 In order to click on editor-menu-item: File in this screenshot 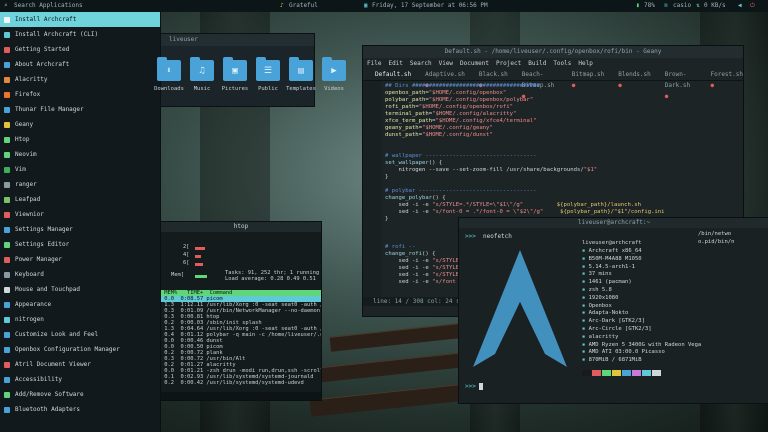, I will do `click(374, 63)`.